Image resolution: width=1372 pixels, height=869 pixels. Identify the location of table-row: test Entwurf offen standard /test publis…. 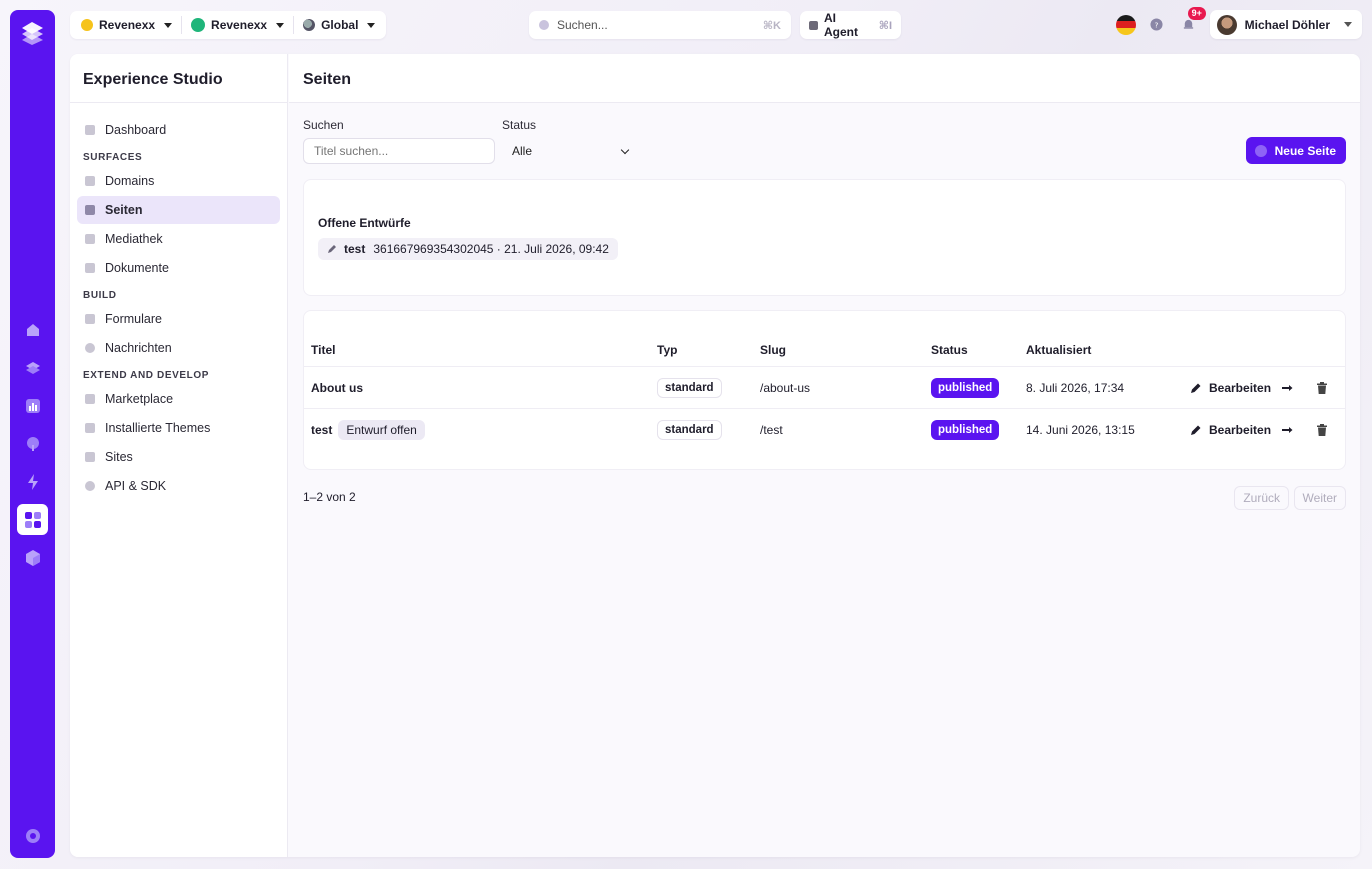
(824, 430).